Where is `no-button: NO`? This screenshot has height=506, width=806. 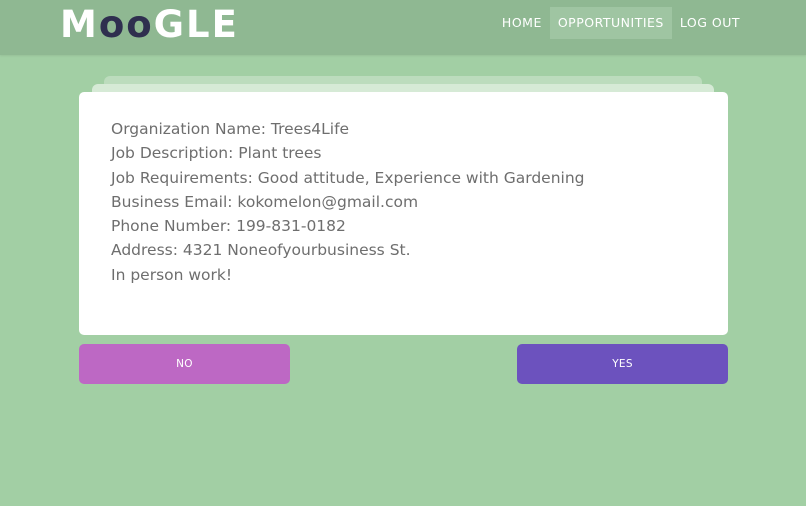
no-button: NO is located at coordinates (184, 364).